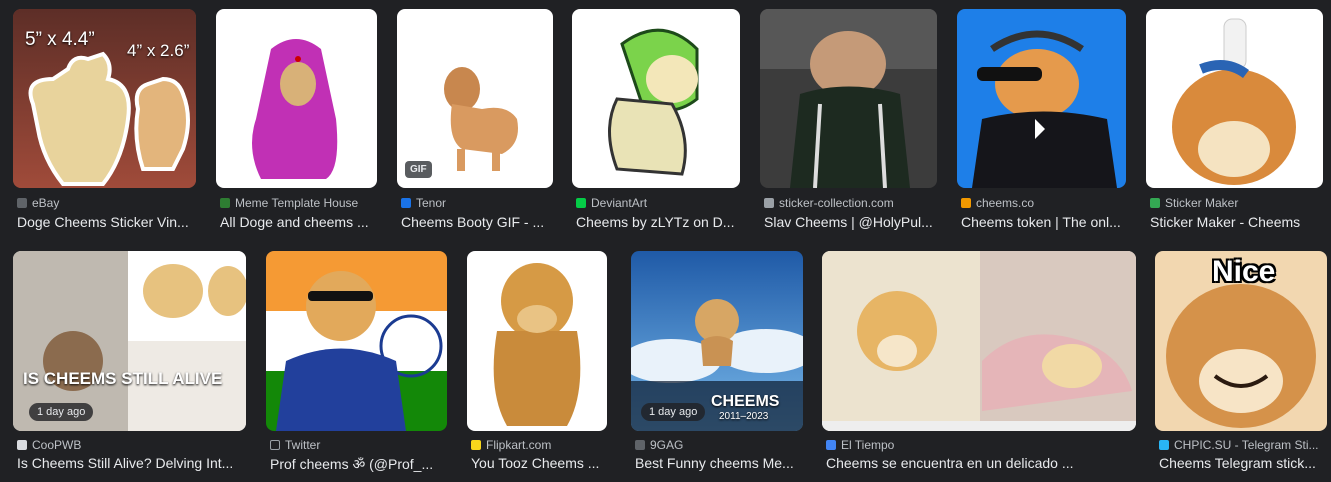  I want to click on youtooz-cheems-figure-image, so click(537, 341).